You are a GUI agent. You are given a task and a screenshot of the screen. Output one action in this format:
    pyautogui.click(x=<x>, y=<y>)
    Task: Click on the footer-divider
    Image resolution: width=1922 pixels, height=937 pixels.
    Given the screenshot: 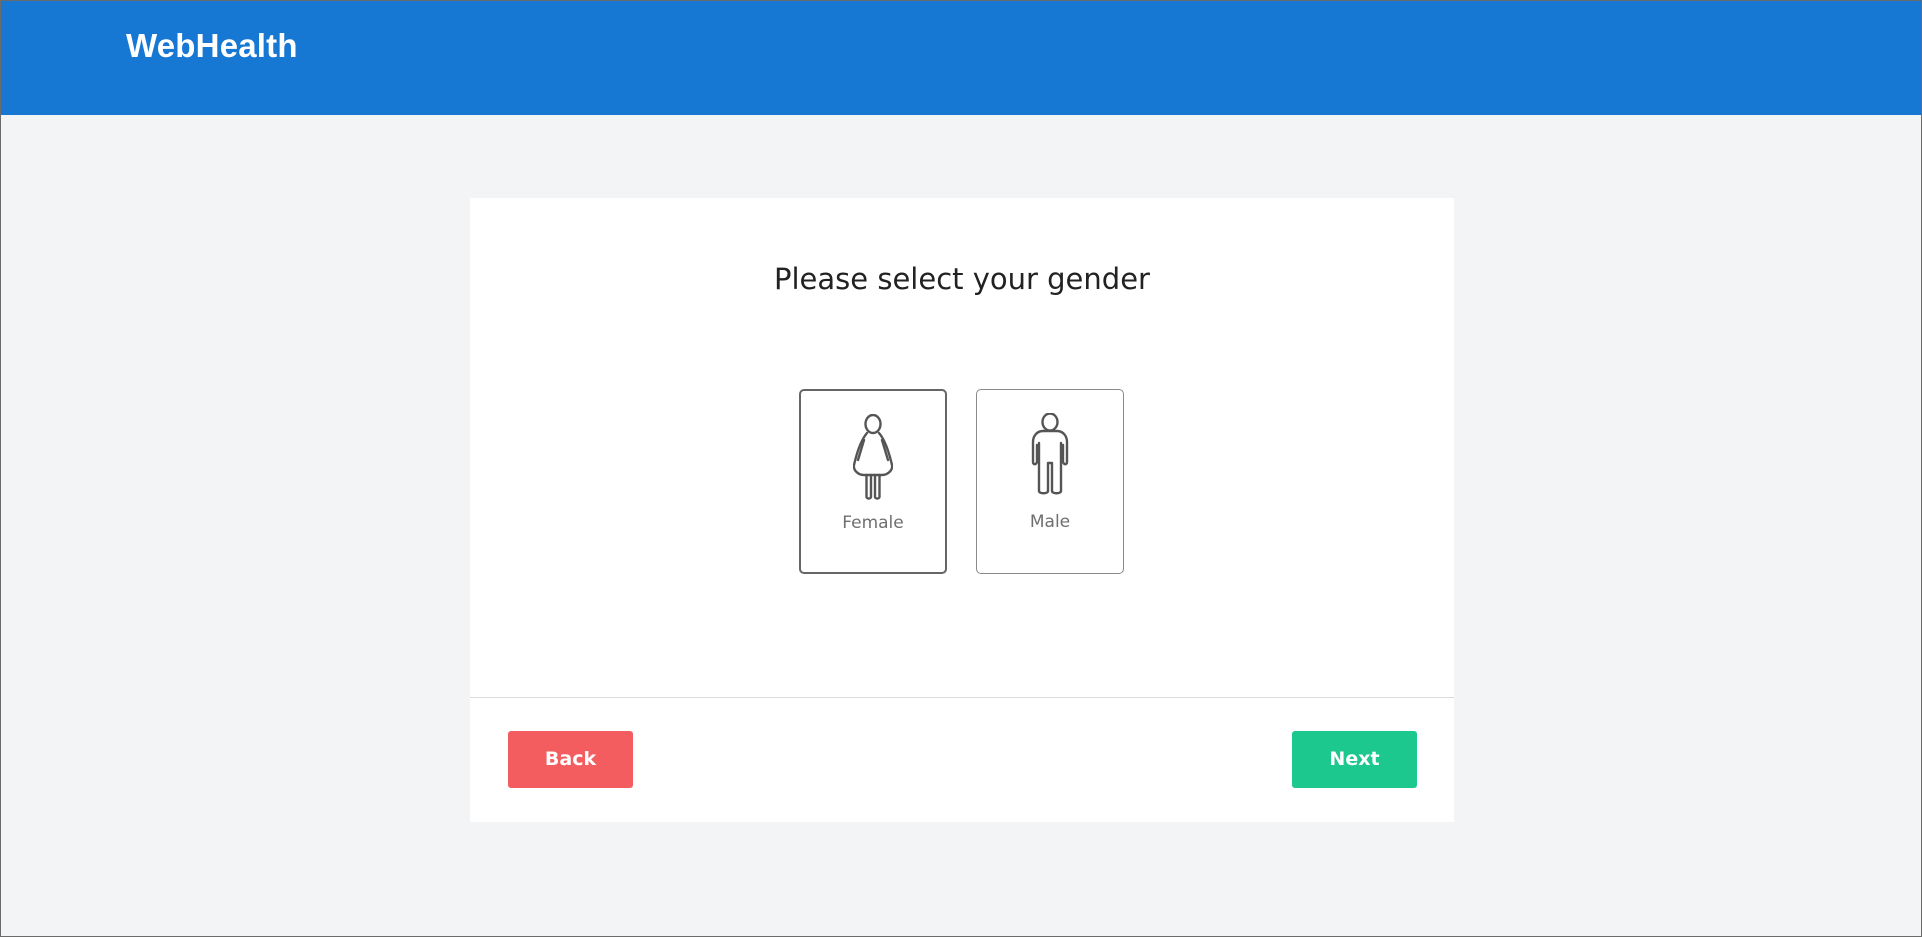 What is the action you would take?
    pyautogui.click(x=962, y=697)
    